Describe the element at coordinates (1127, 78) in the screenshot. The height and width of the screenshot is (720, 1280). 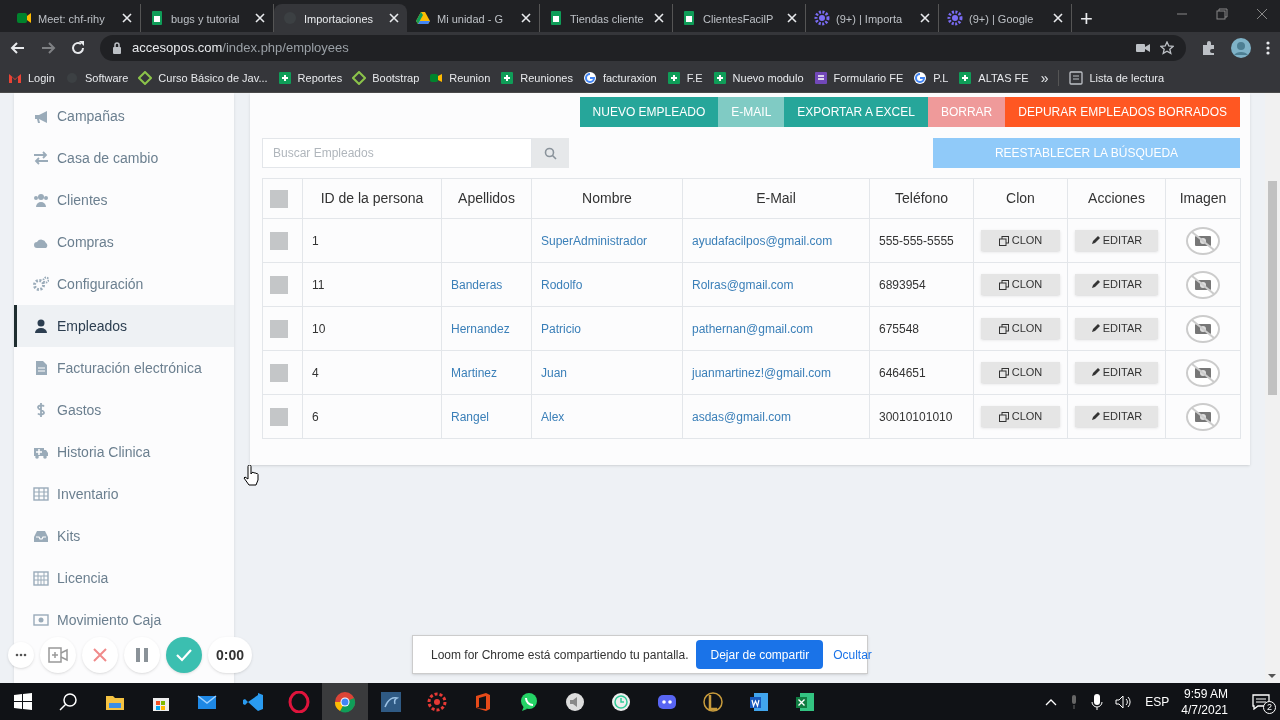
I see `reading-list-link: Lista de lectura` at that location.